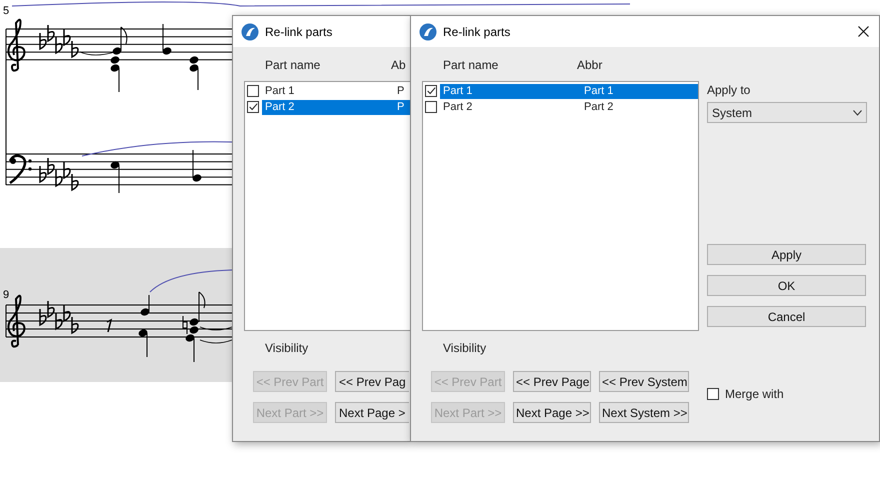  What do you see at coordinates (589, 66) in the screenshot?
I see `column-header: Abbr` at bounding box center [589, 66].